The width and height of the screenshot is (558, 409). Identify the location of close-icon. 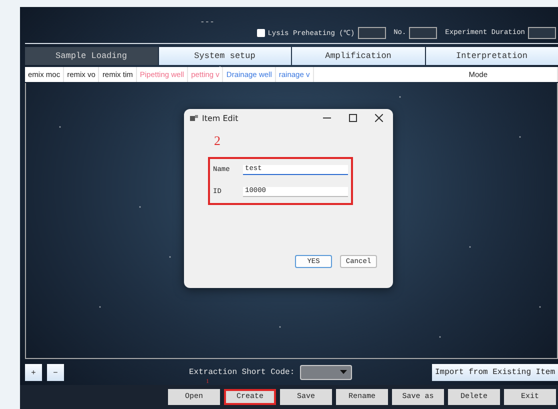
(379, 118).